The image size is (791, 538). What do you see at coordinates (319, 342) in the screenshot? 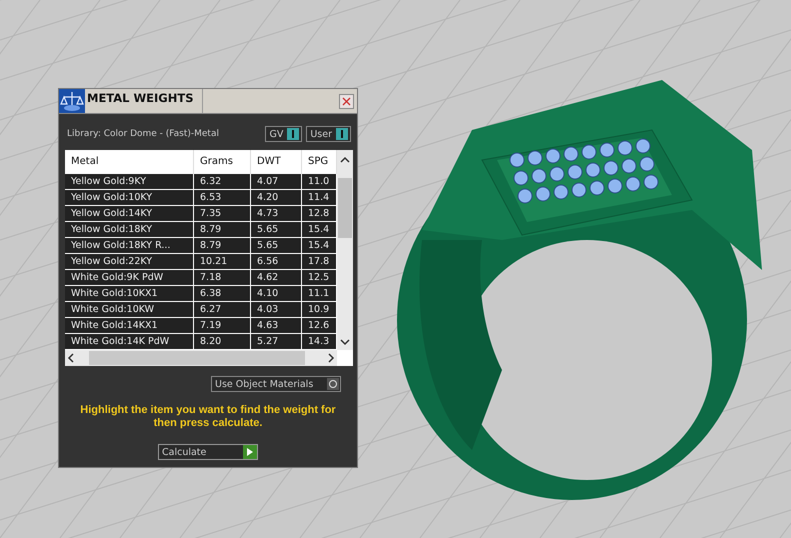
I see `table-cell: 14.3` at bounding box center [319, 342].